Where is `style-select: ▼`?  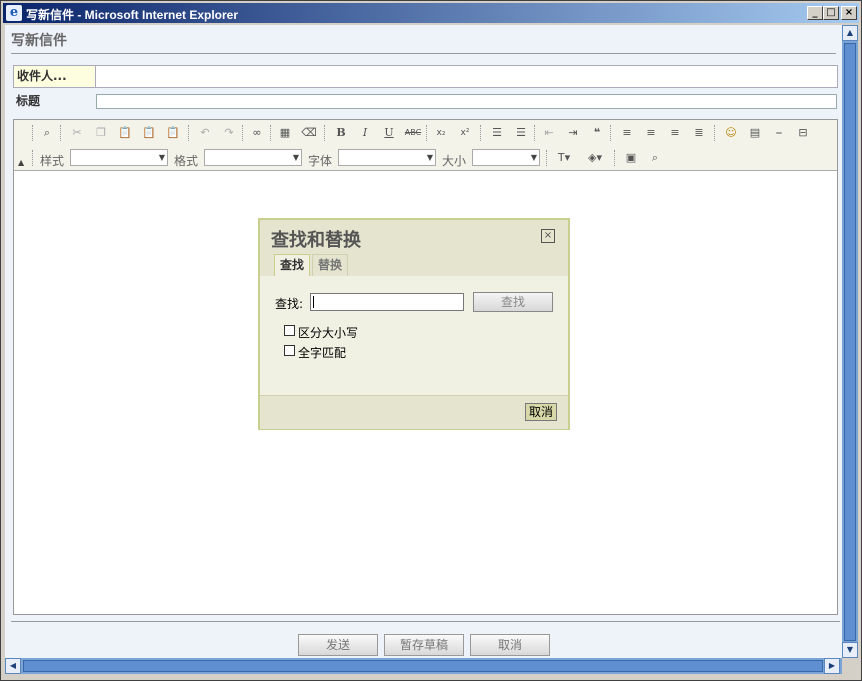 style-select: ▼ is located at coordinates (119, 157).